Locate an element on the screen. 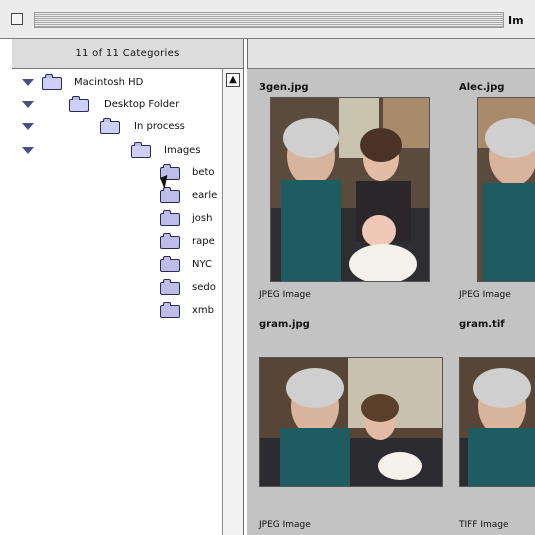 This screenshot has height=535, width=535. tree-item-label: NYC is located at coordinates (202, 264).